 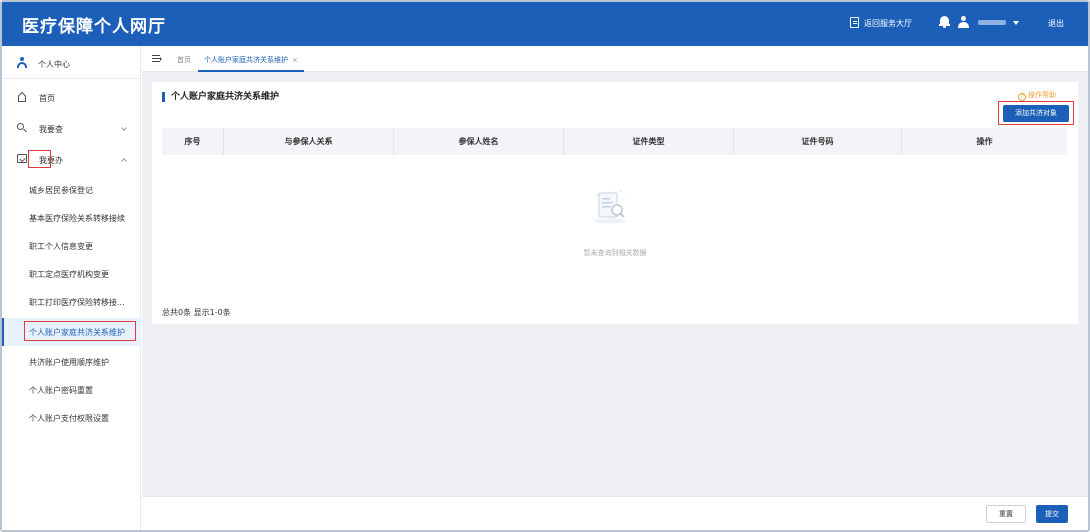 I want to click on menu-toggle-icon, so click(x=157, y=59).